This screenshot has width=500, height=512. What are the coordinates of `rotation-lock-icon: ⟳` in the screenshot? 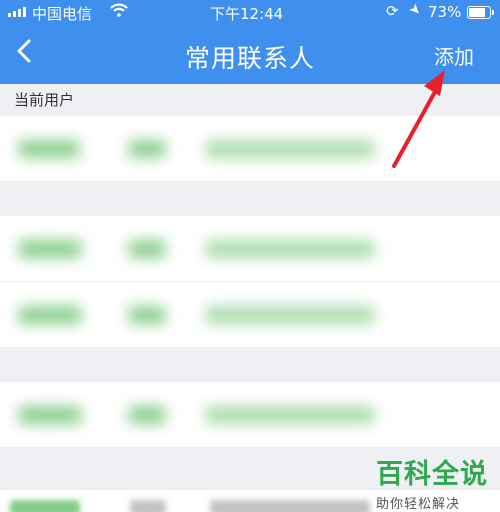 It's located at (392, 11).